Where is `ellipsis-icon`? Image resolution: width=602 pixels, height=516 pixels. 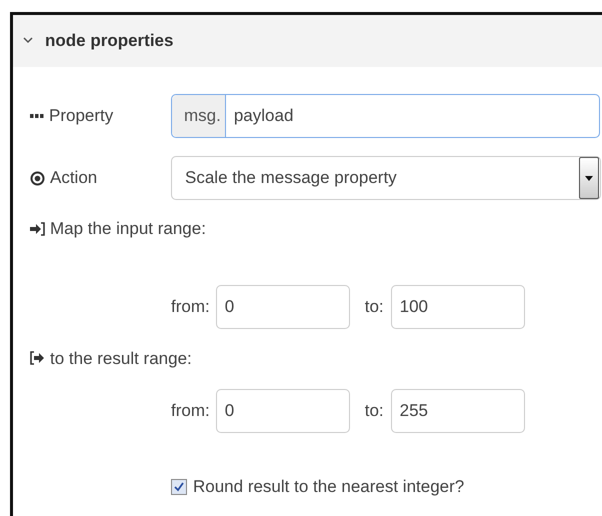
ellipsis-icon is located at coordinates (37, 116).